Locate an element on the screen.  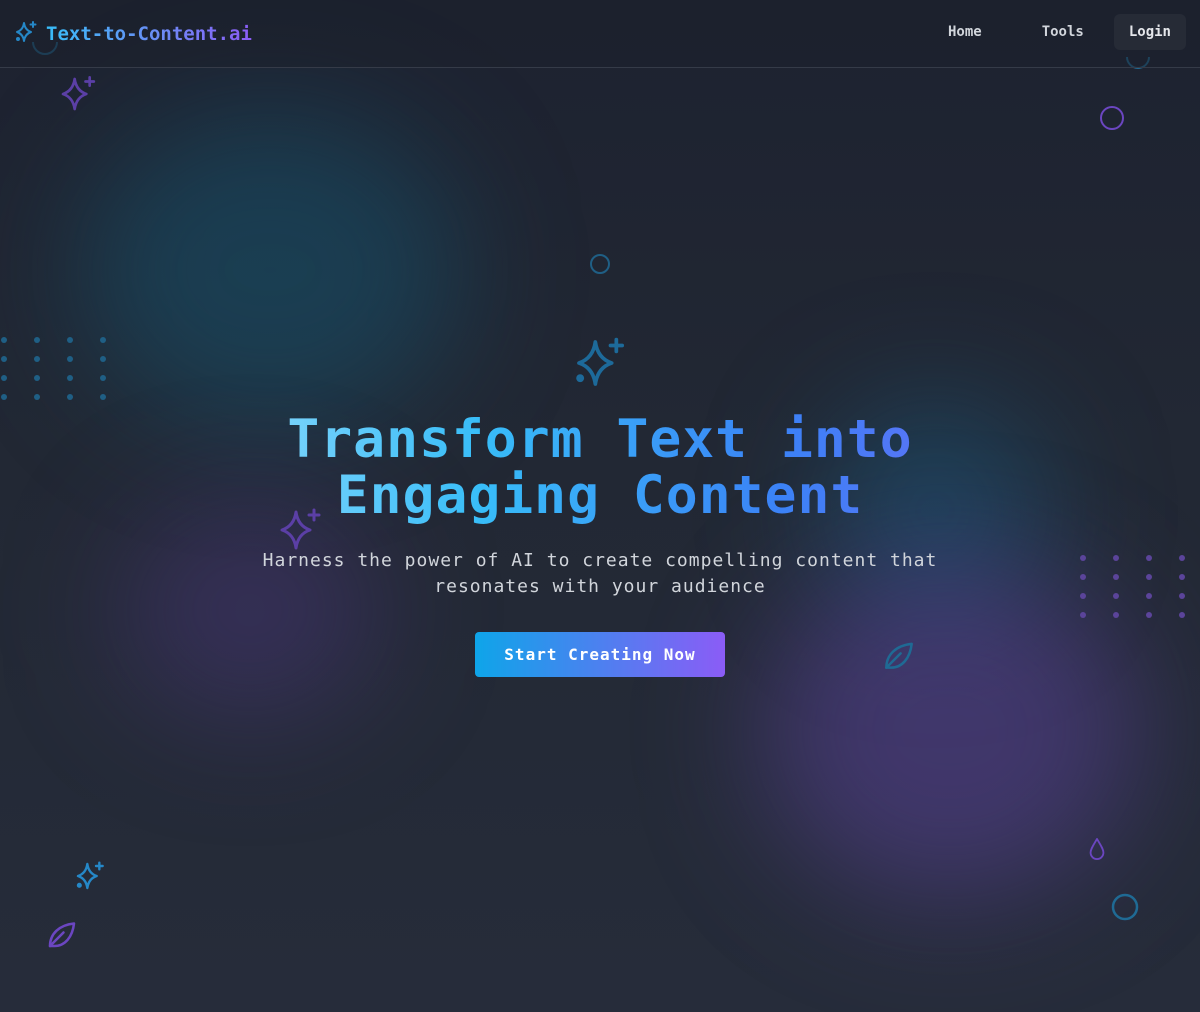
leaf-icon is located at coordinates (62, 935).